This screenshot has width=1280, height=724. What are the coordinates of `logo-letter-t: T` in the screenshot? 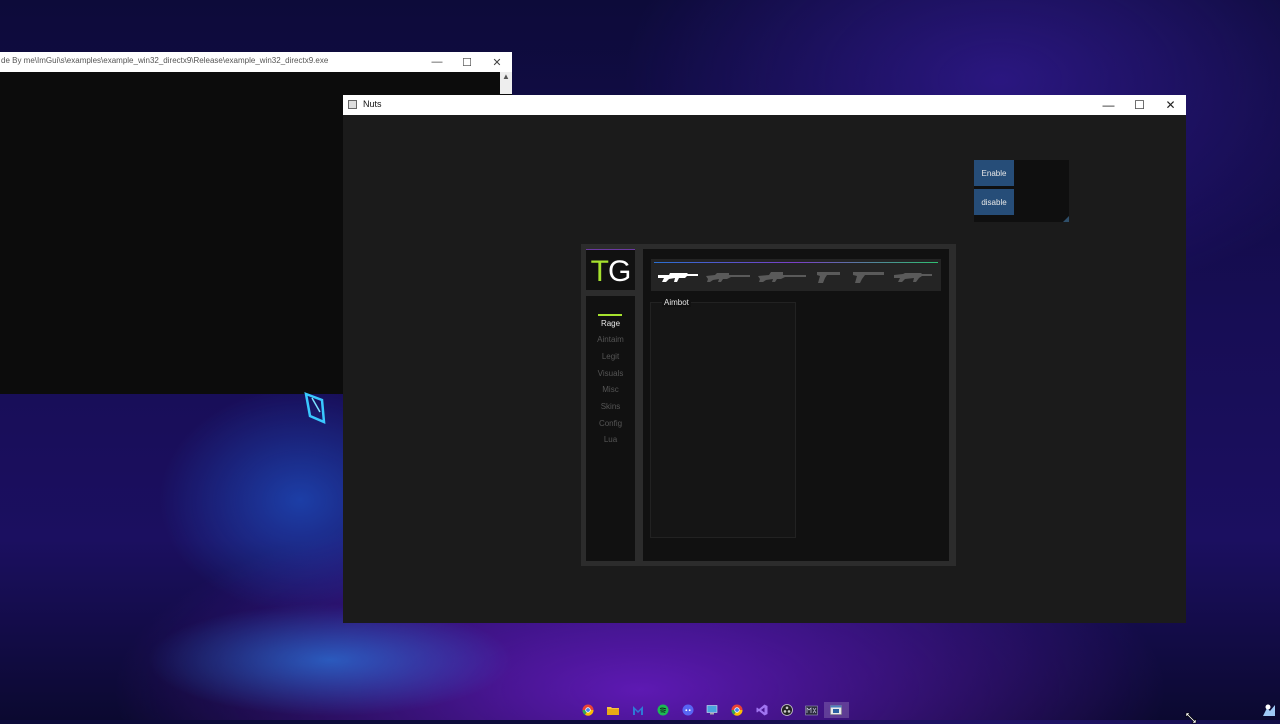 It's located at (599, 271).